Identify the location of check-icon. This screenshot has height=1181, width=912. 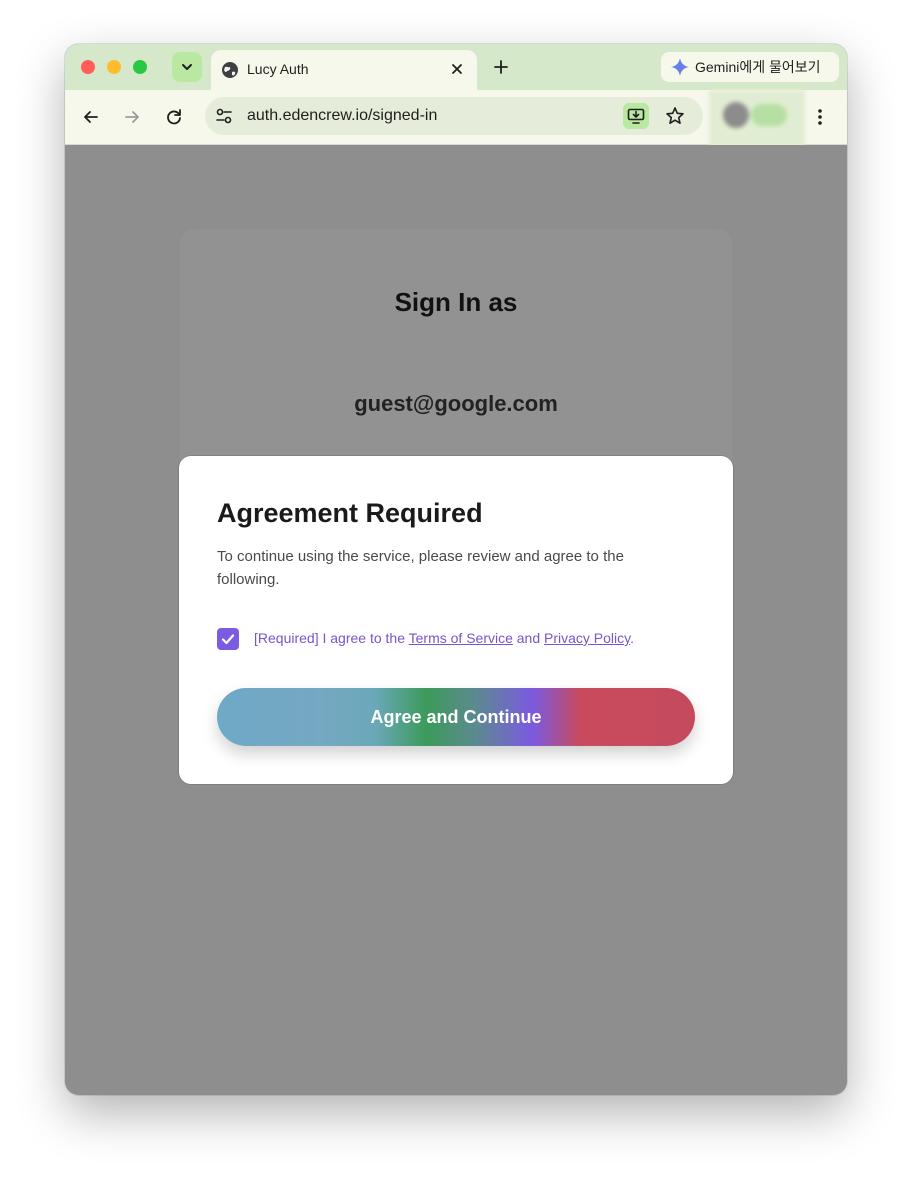
(228, 639).